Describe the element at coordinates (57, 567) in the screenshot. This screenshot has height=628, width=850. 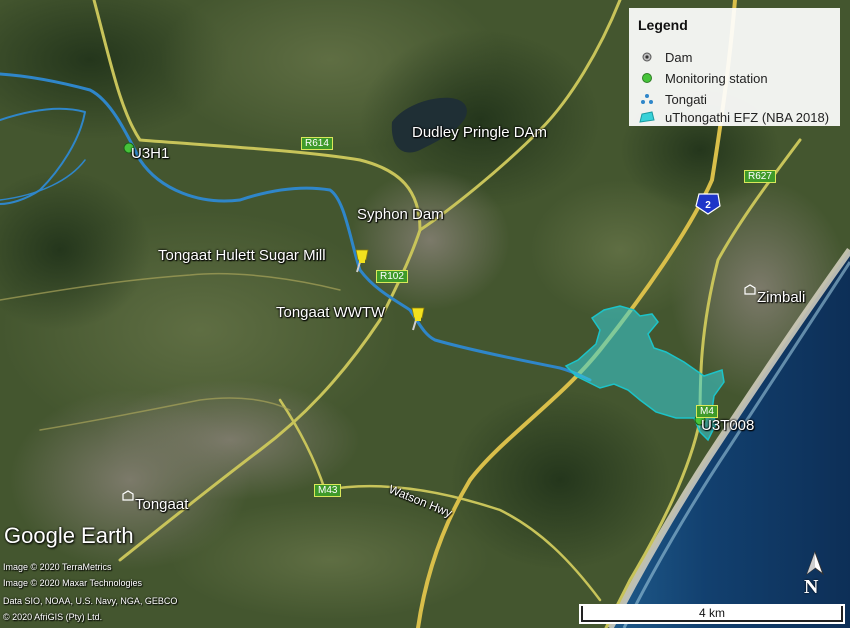
I see `credit-line: Image © 2020 TerraMetrics` at that location.